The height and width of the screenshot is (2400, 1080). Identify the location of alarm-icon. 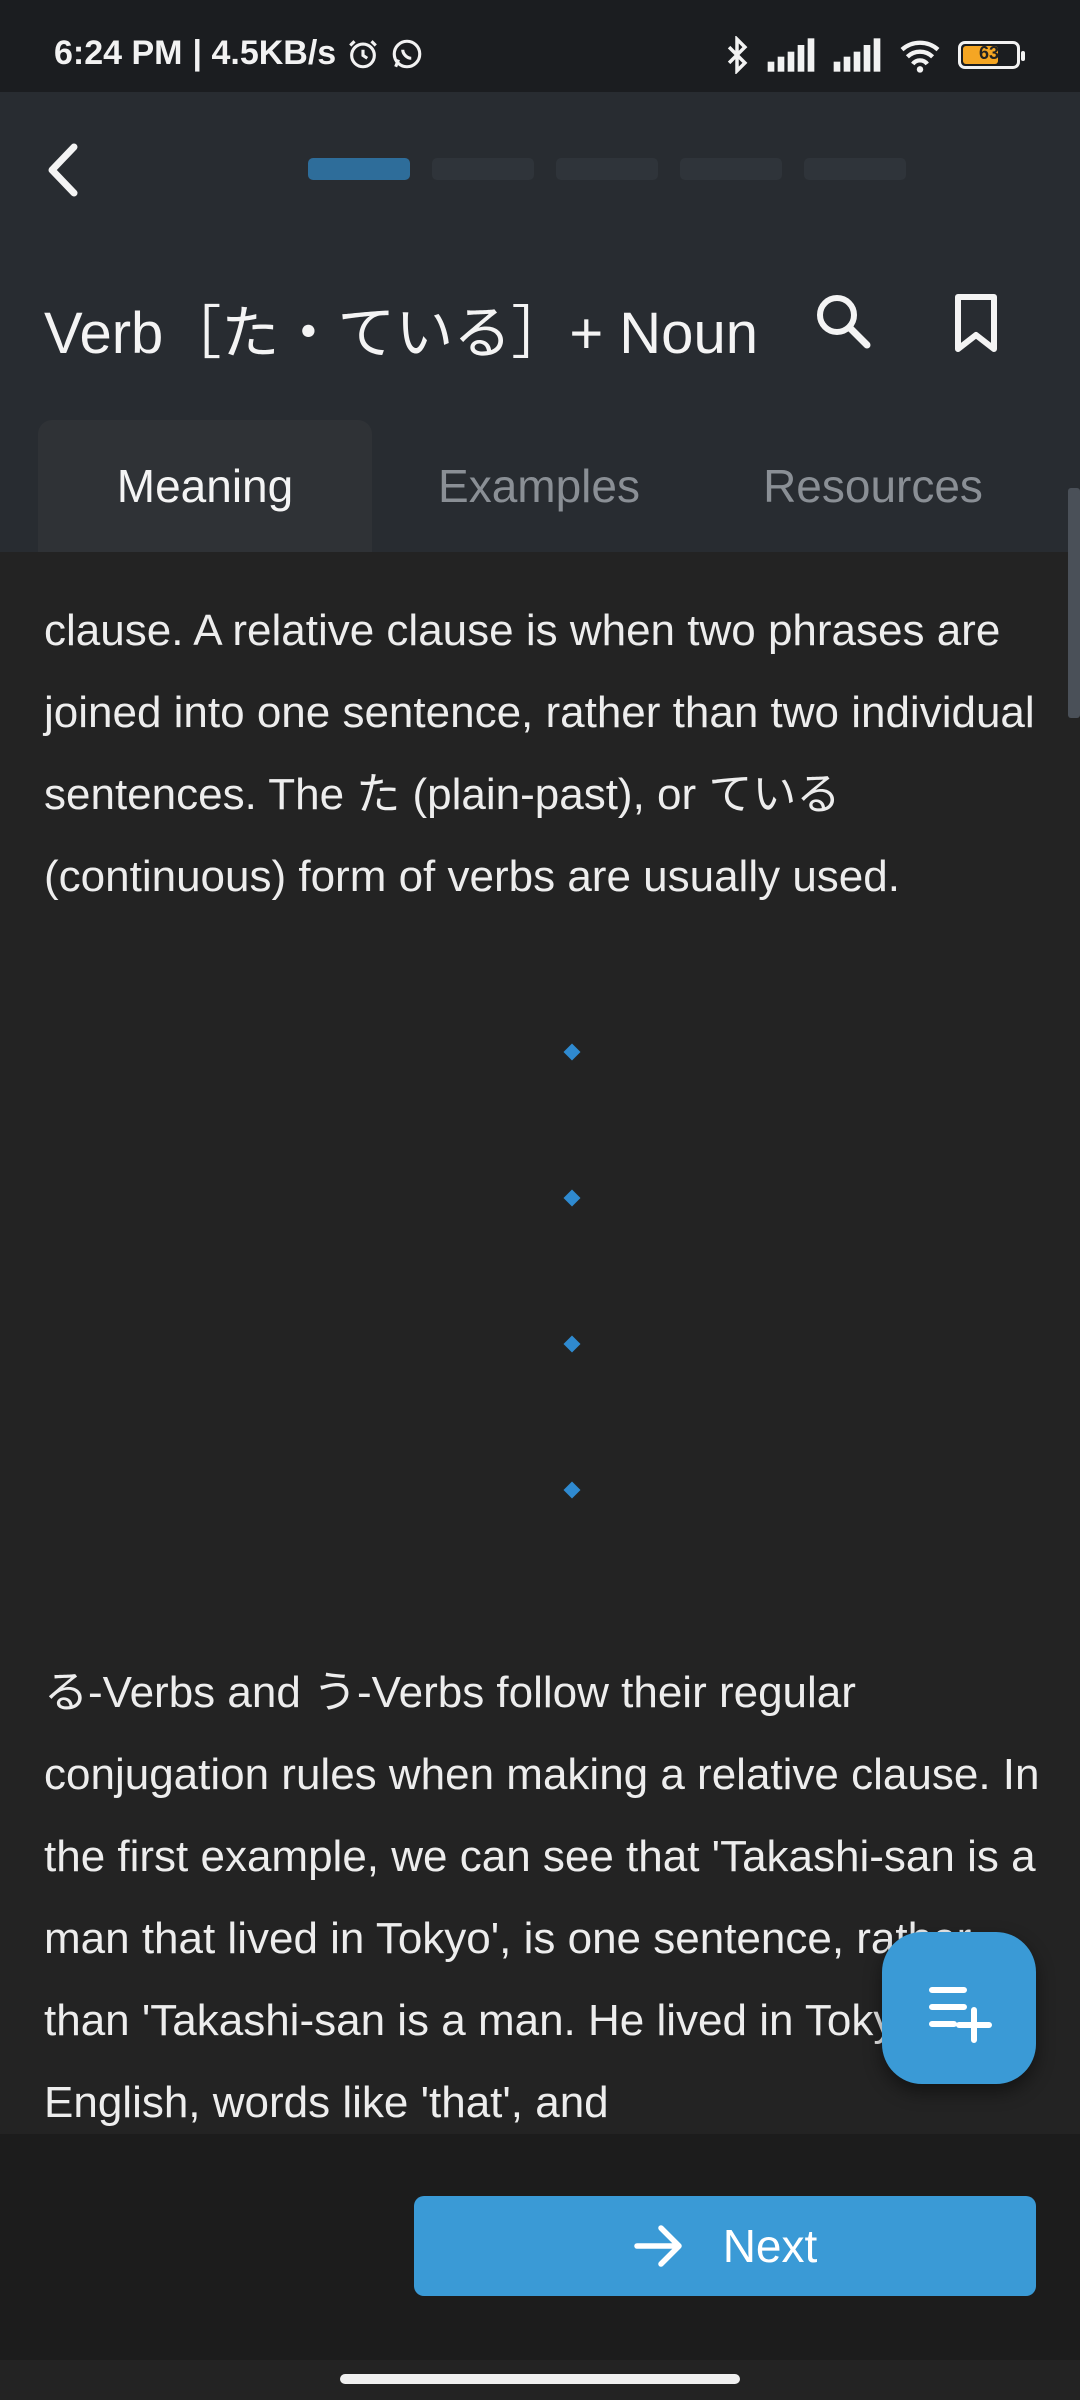
(363, 53).